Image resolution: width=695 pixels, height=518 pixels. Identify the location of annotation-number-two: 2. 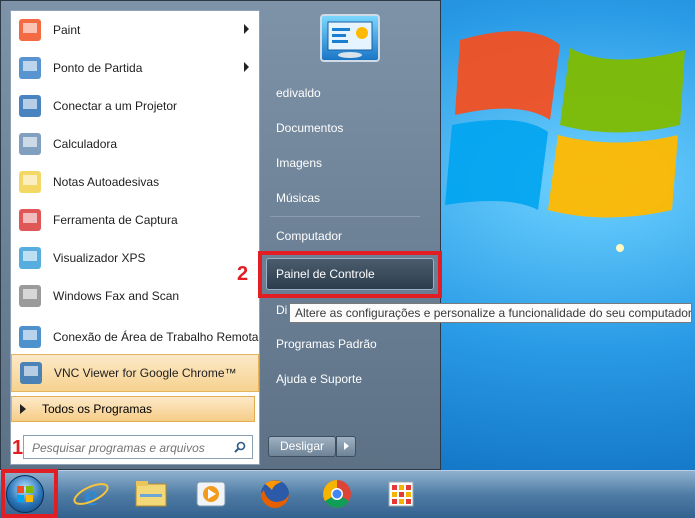
(243, 274).